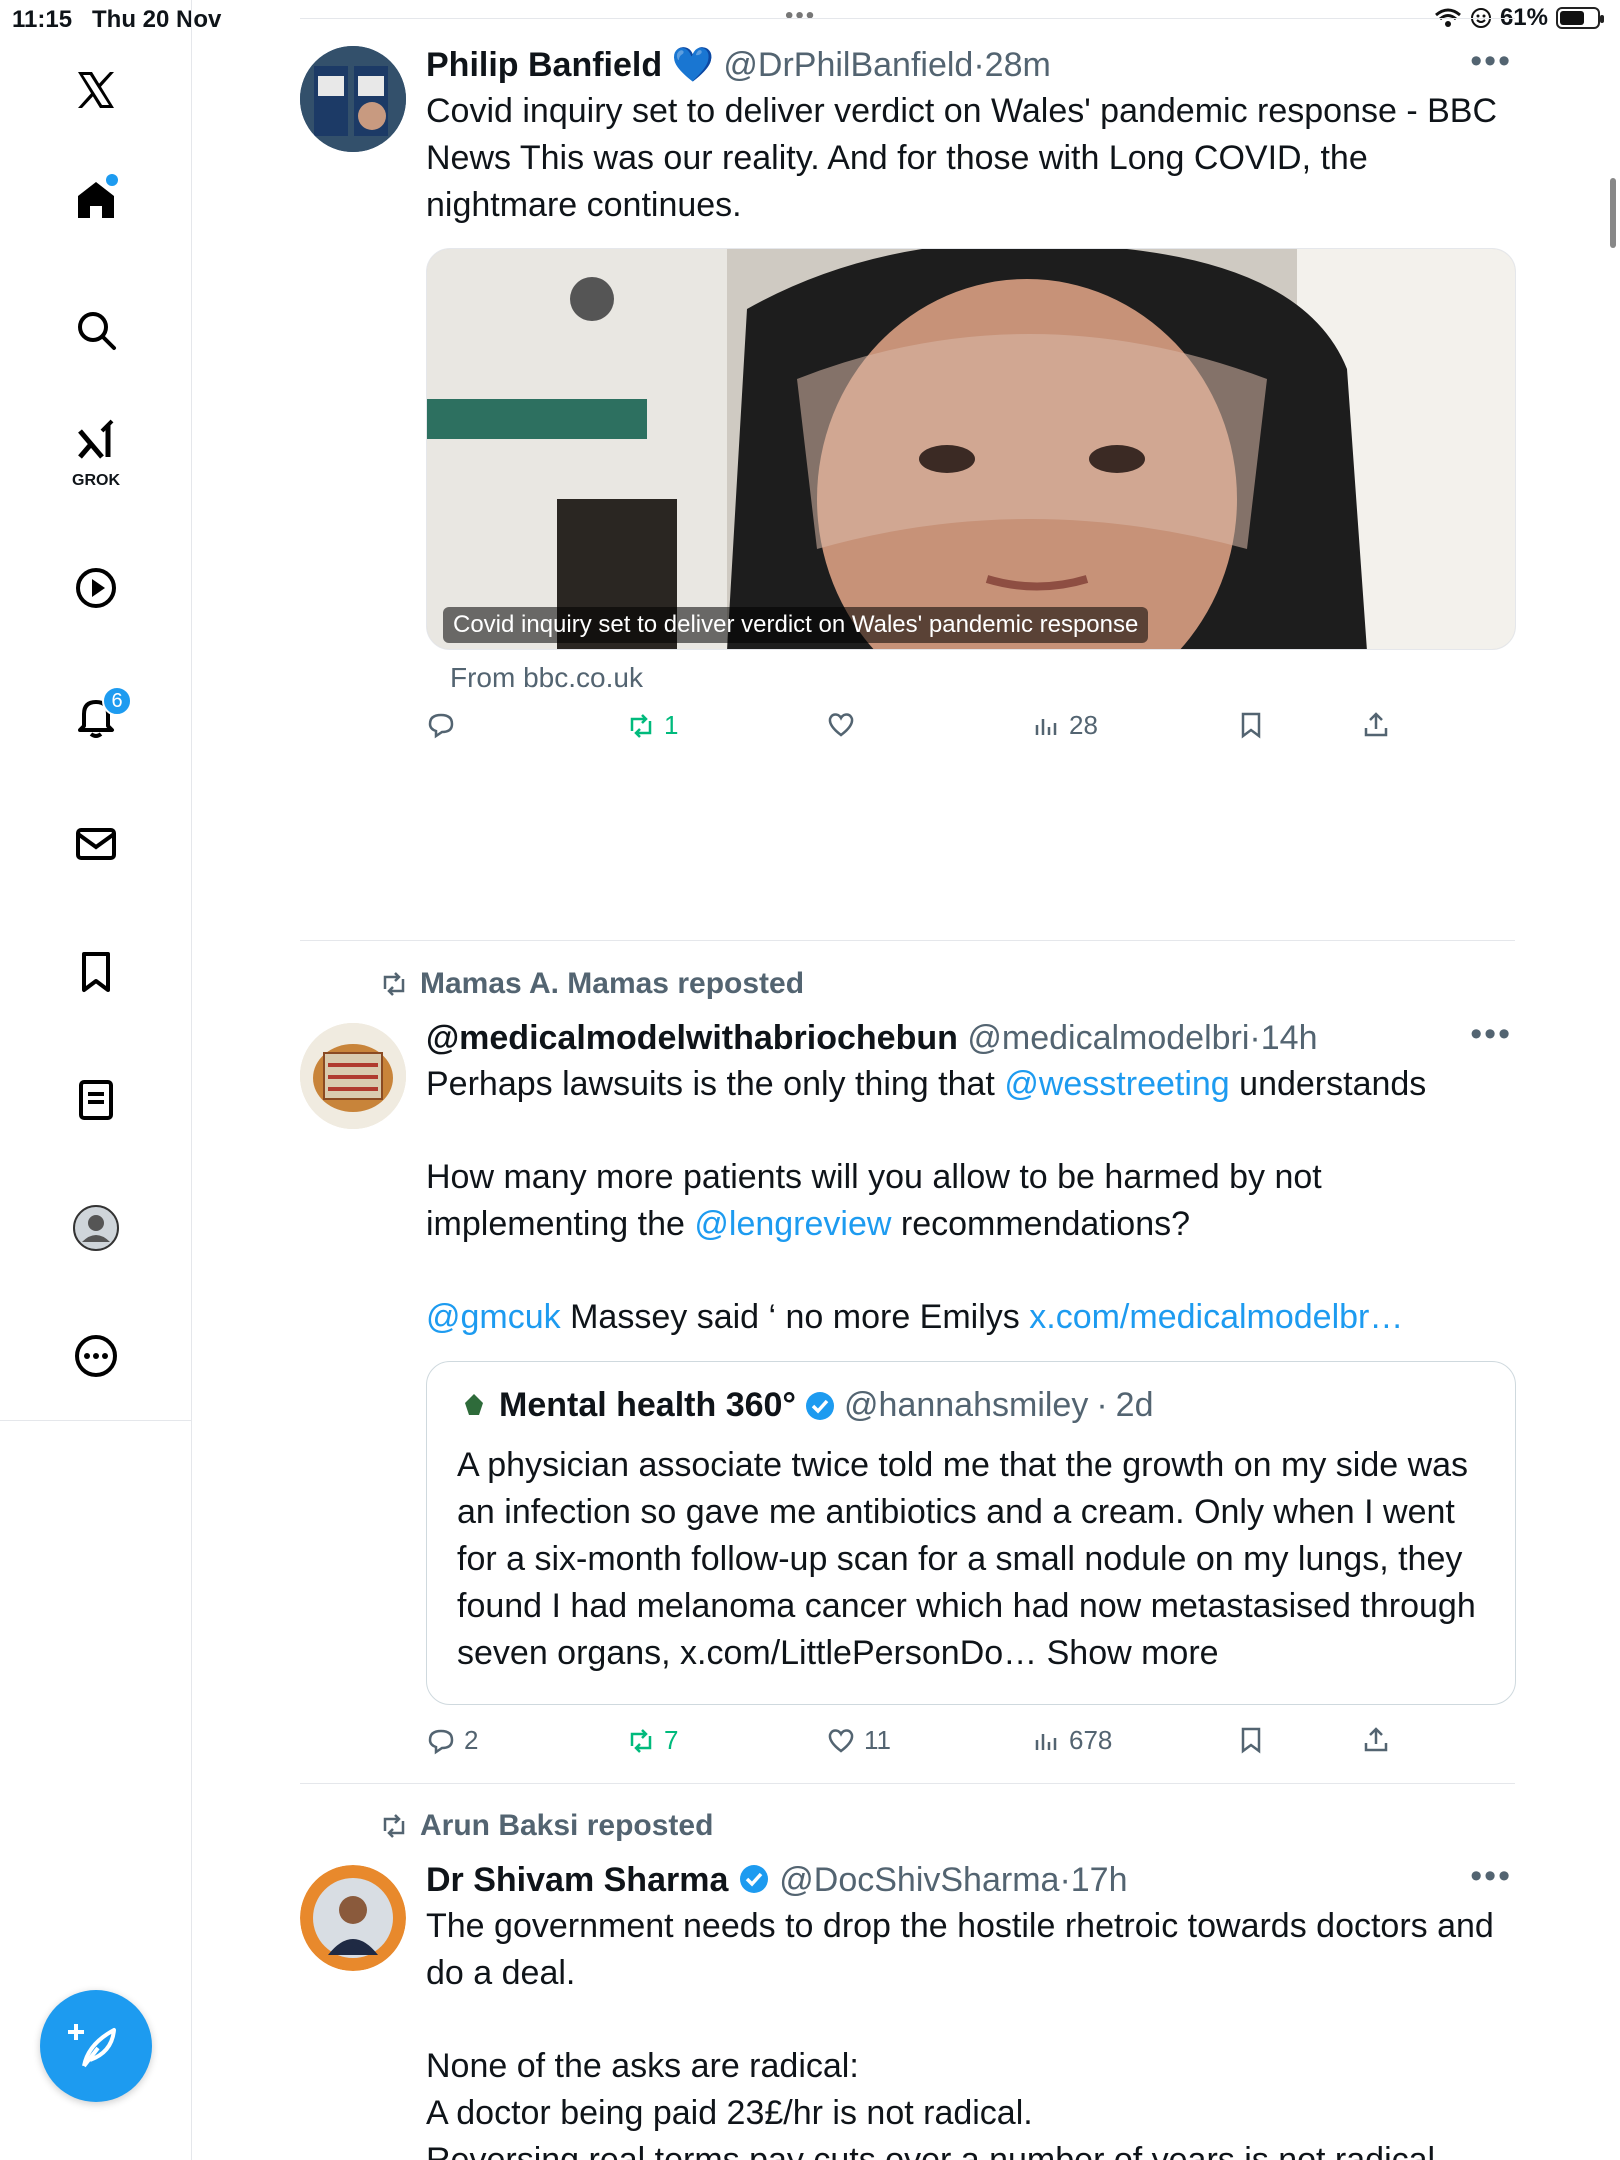 This screenshot has width=1620, height=2160. What do you see at coordinates (1064, 725) in the screenshot?
I see `views-button: 28` at bounding box center [1064, 725].